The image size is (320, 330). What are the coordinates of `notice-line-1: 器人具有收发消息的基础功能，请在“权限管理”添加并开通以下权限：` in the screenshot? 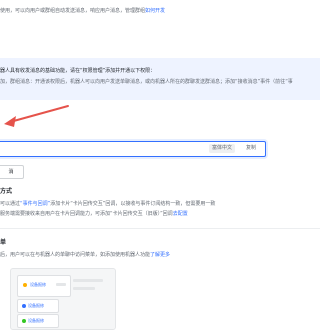 It's located at (78, 71).